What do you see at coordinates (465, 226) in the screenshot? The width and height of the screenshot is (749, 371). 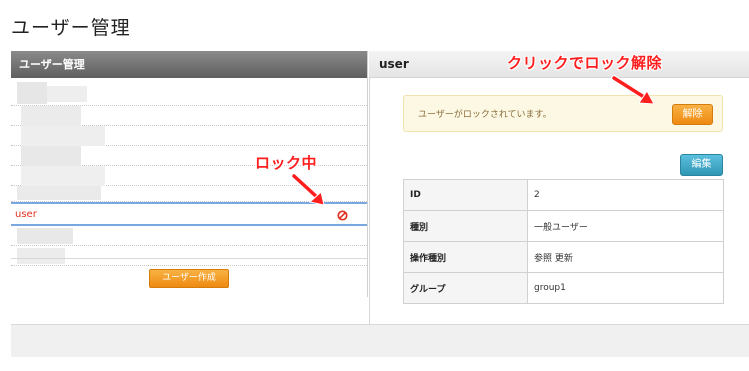 I see `detail-key: 種別` at bounding box center [465, 226].